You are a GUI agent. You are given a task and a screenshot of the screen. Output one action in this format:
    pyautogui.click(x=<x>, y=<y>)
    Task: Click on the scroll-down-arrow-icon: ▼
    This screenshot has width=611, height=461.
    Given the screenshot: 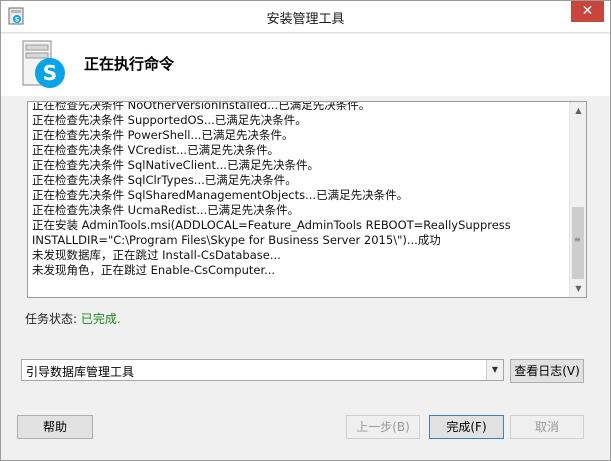 What is the action you would take?
    pyautogui.click(x=578, y=288)
    